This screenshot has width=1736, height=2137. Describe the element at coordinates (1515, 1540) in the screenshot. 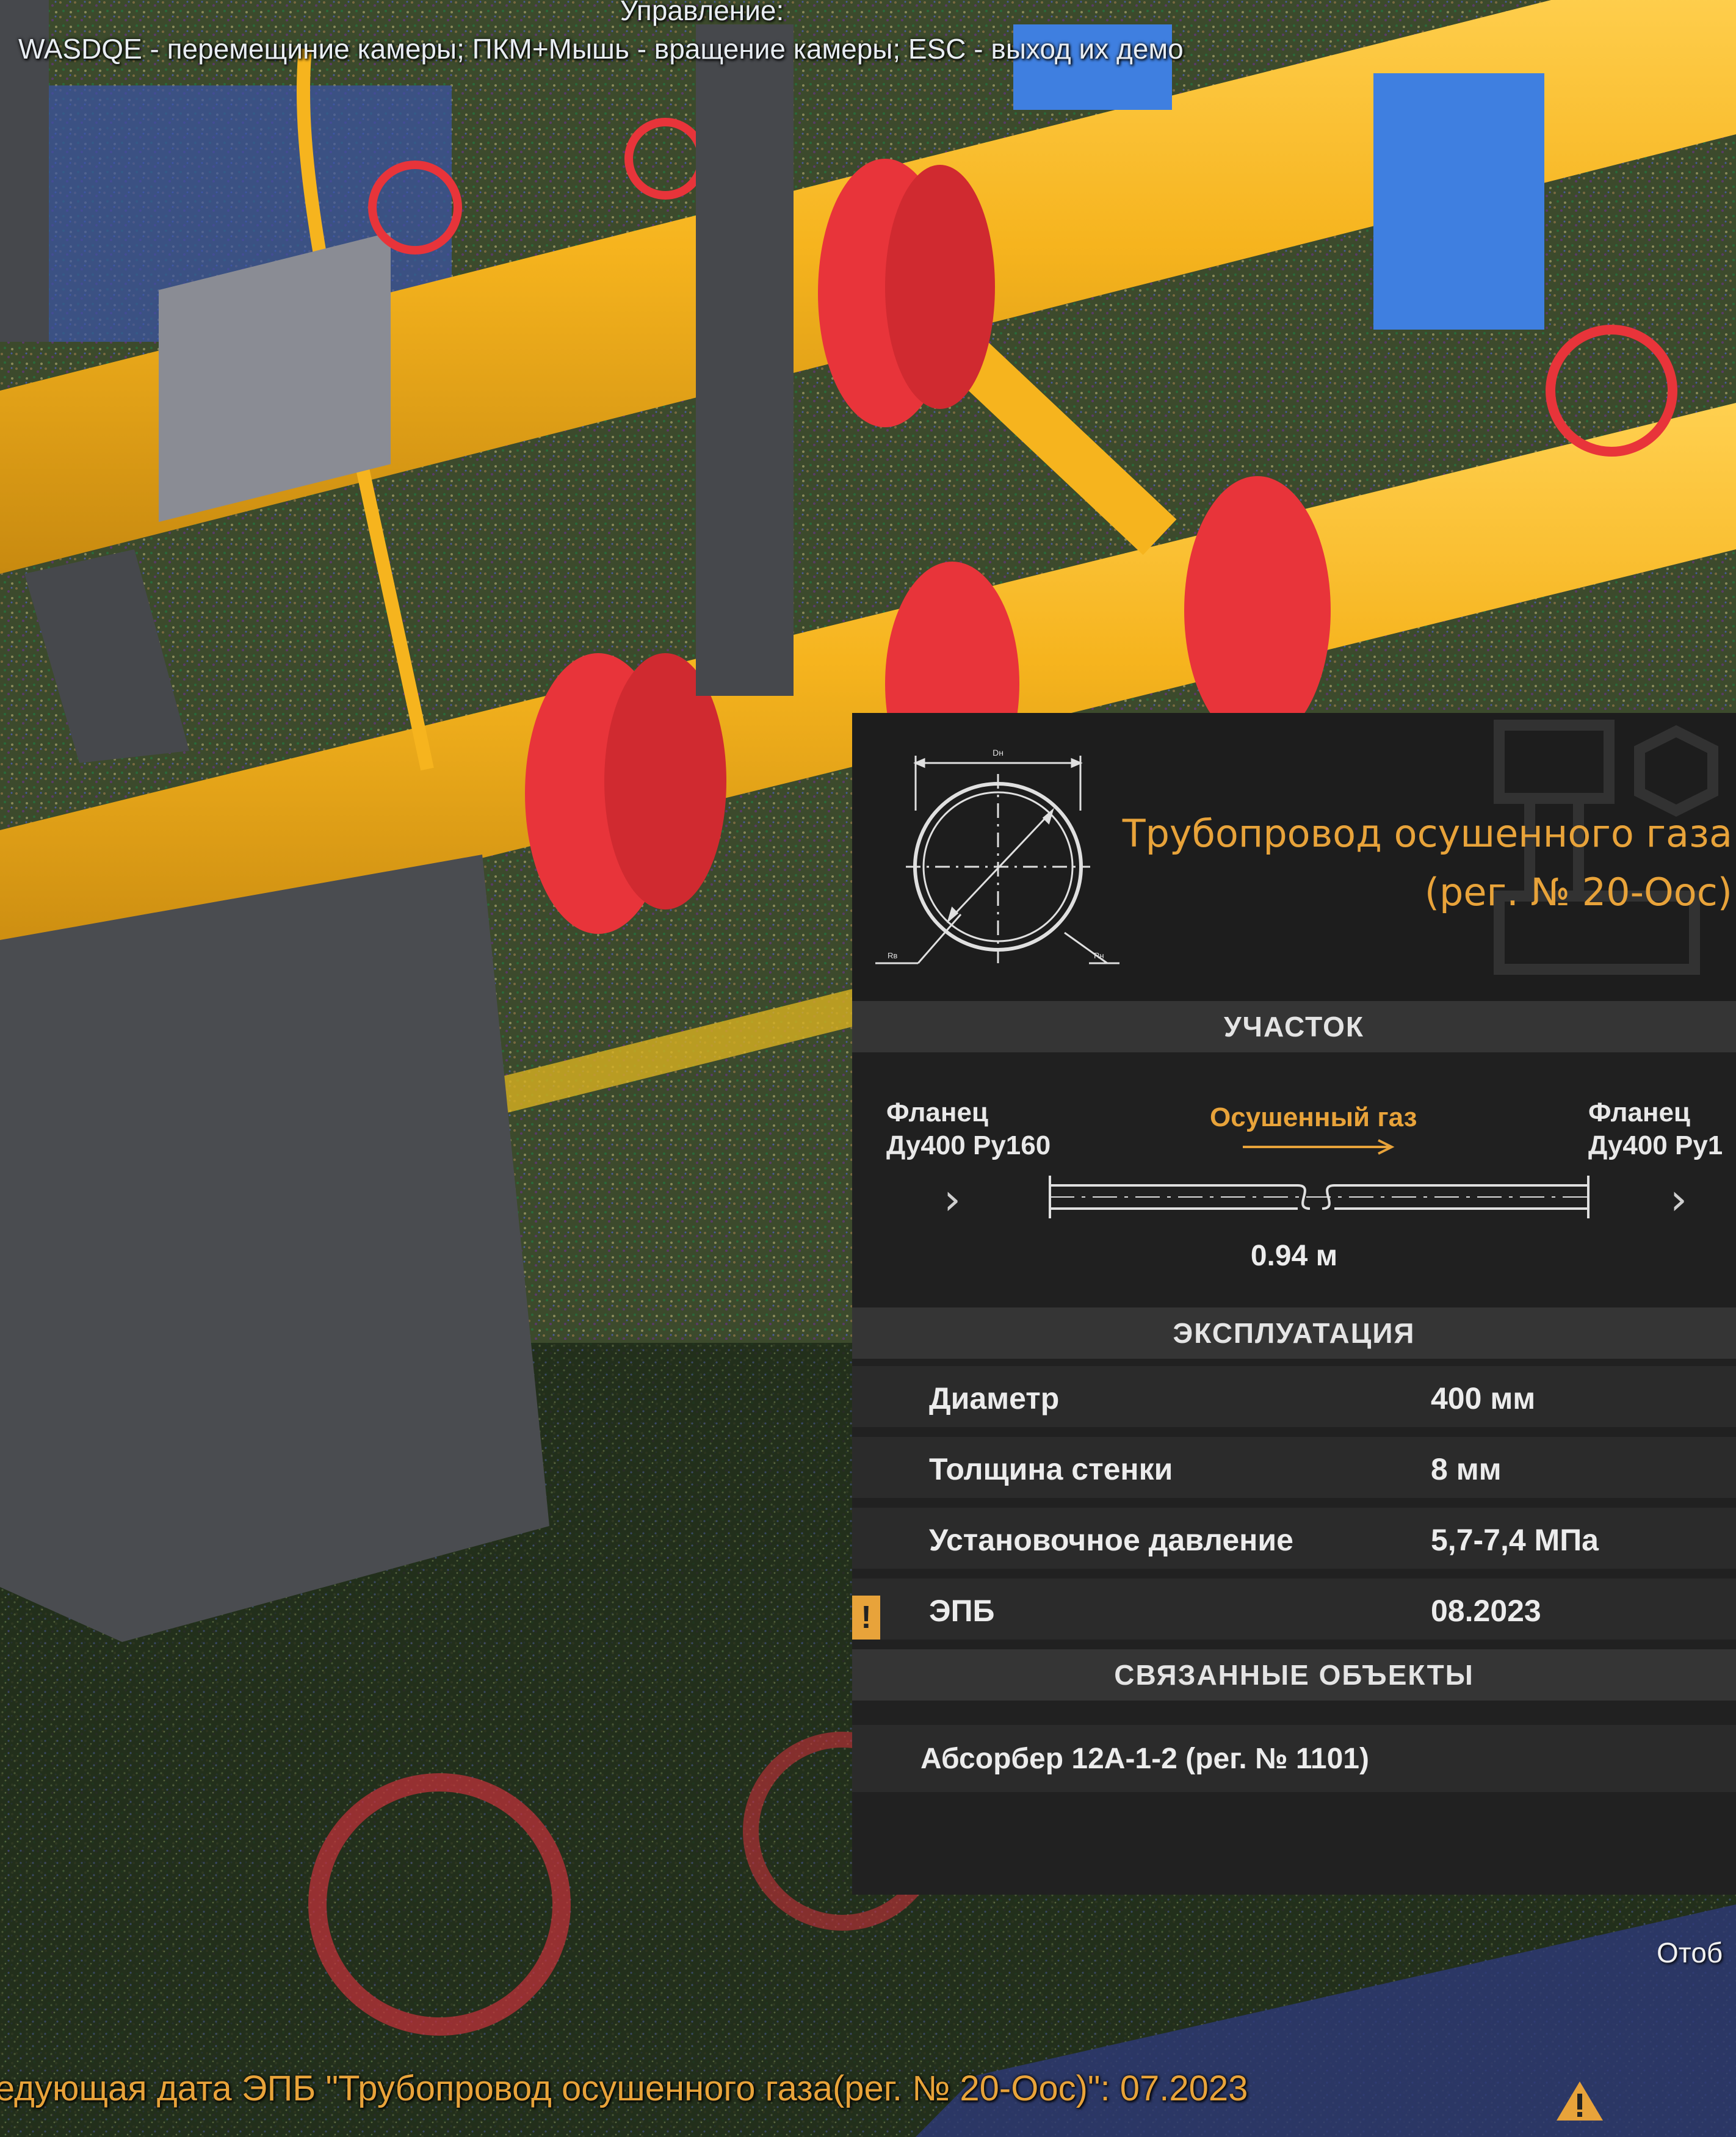

I see `operation-value: 5,7-7,4 МПа` at that location.